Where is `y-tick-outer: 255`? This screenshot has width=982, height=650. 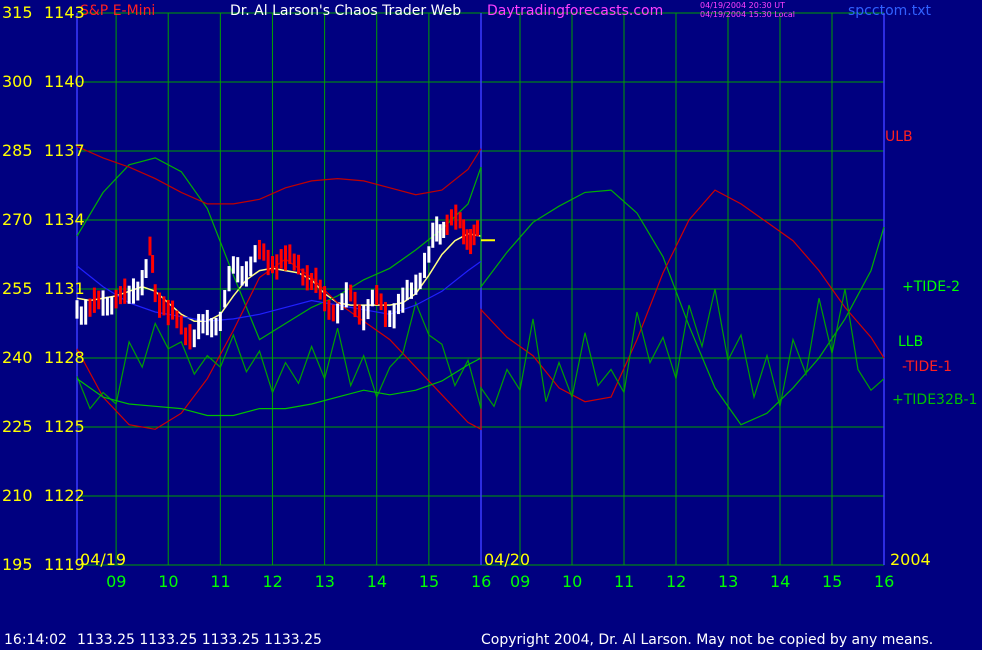 y-tick-outer: 255 is located at coordinates (17, 288).